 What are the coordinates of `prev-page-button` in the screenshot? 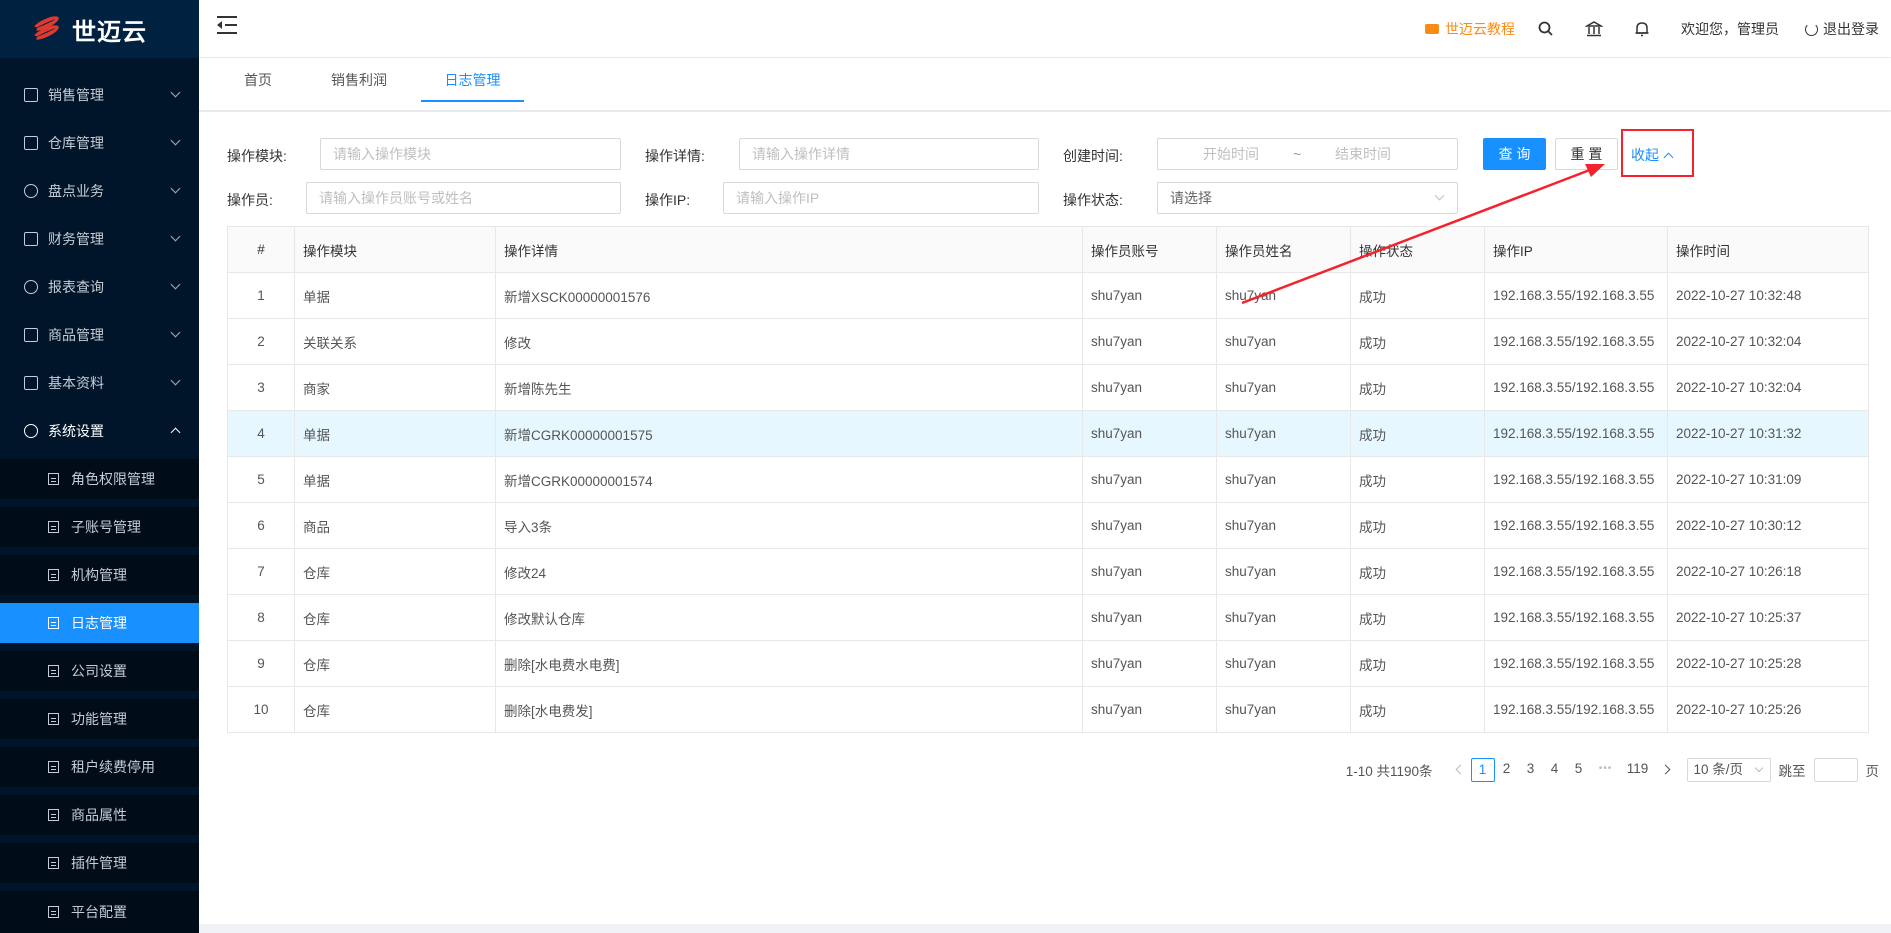 It's located at (1459, 770).